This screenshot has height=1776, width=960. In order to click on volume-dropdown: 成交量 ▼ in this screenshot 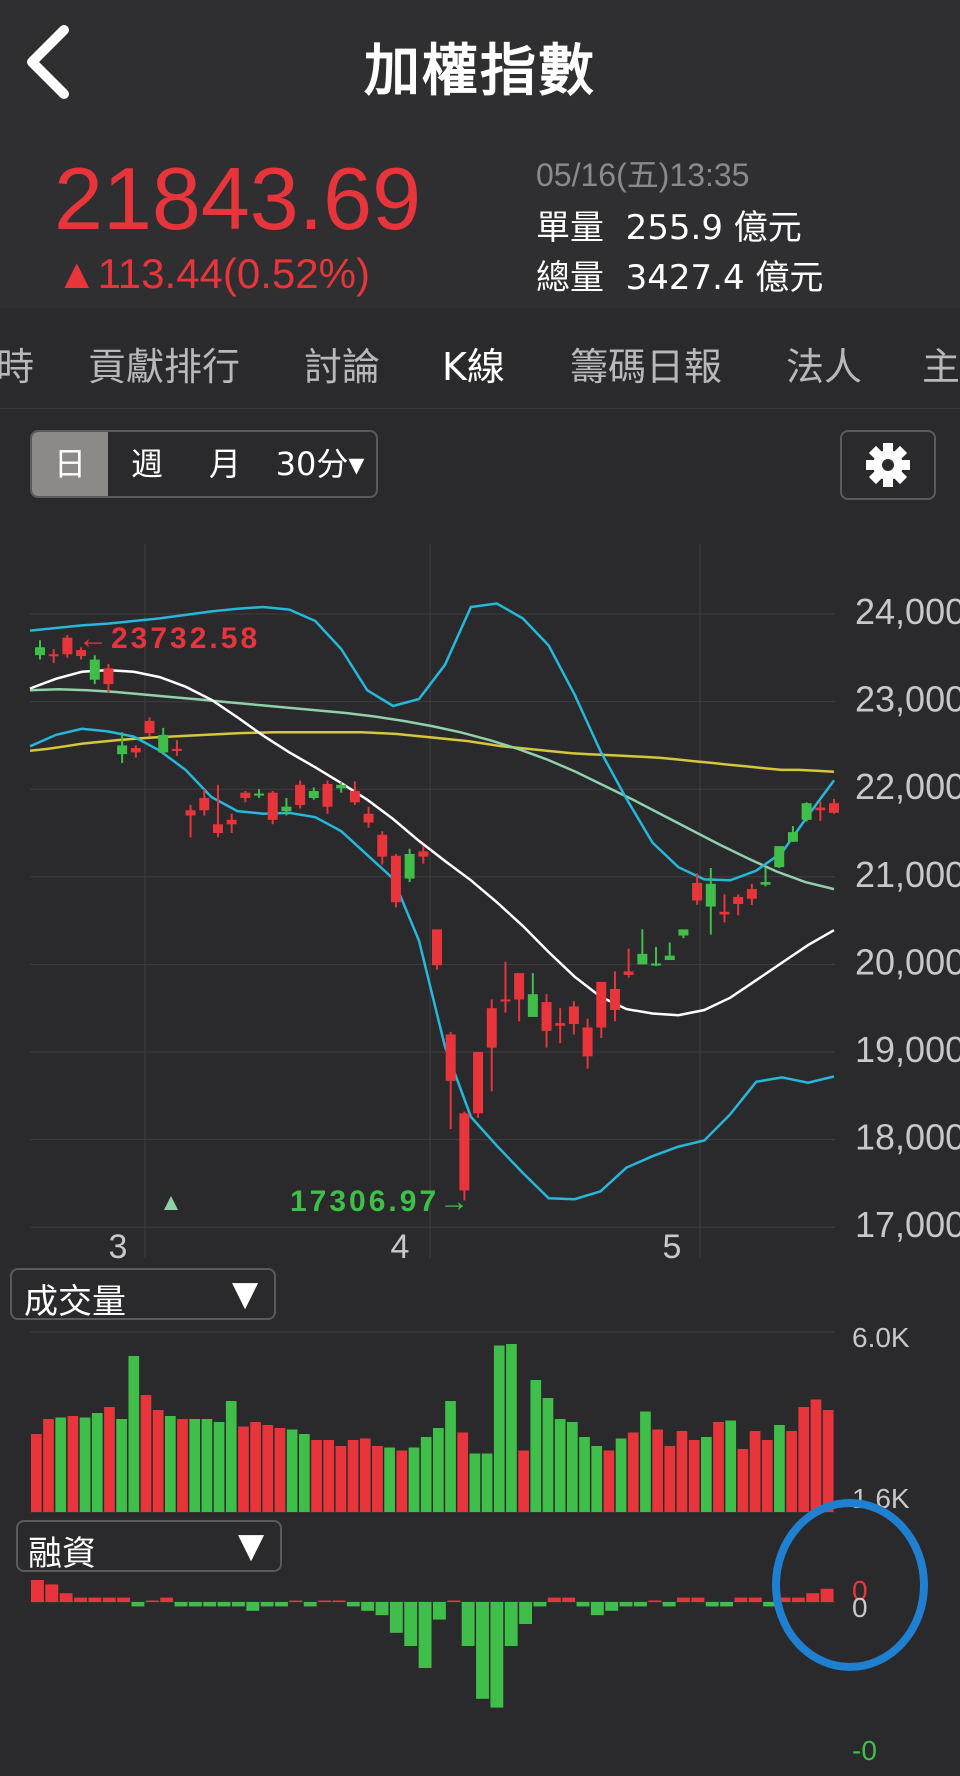, I will do `click(143, 1295)`.